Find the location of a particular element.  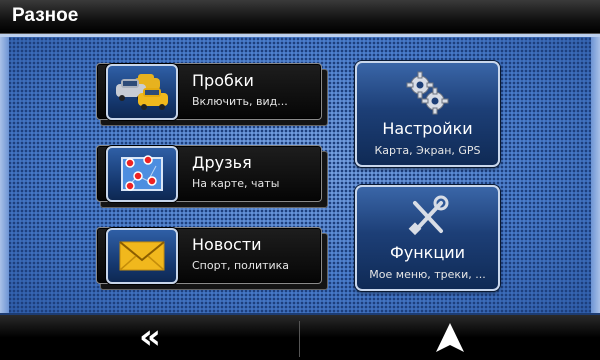

traffic-cars-icon is located at coordinates (142, 92).